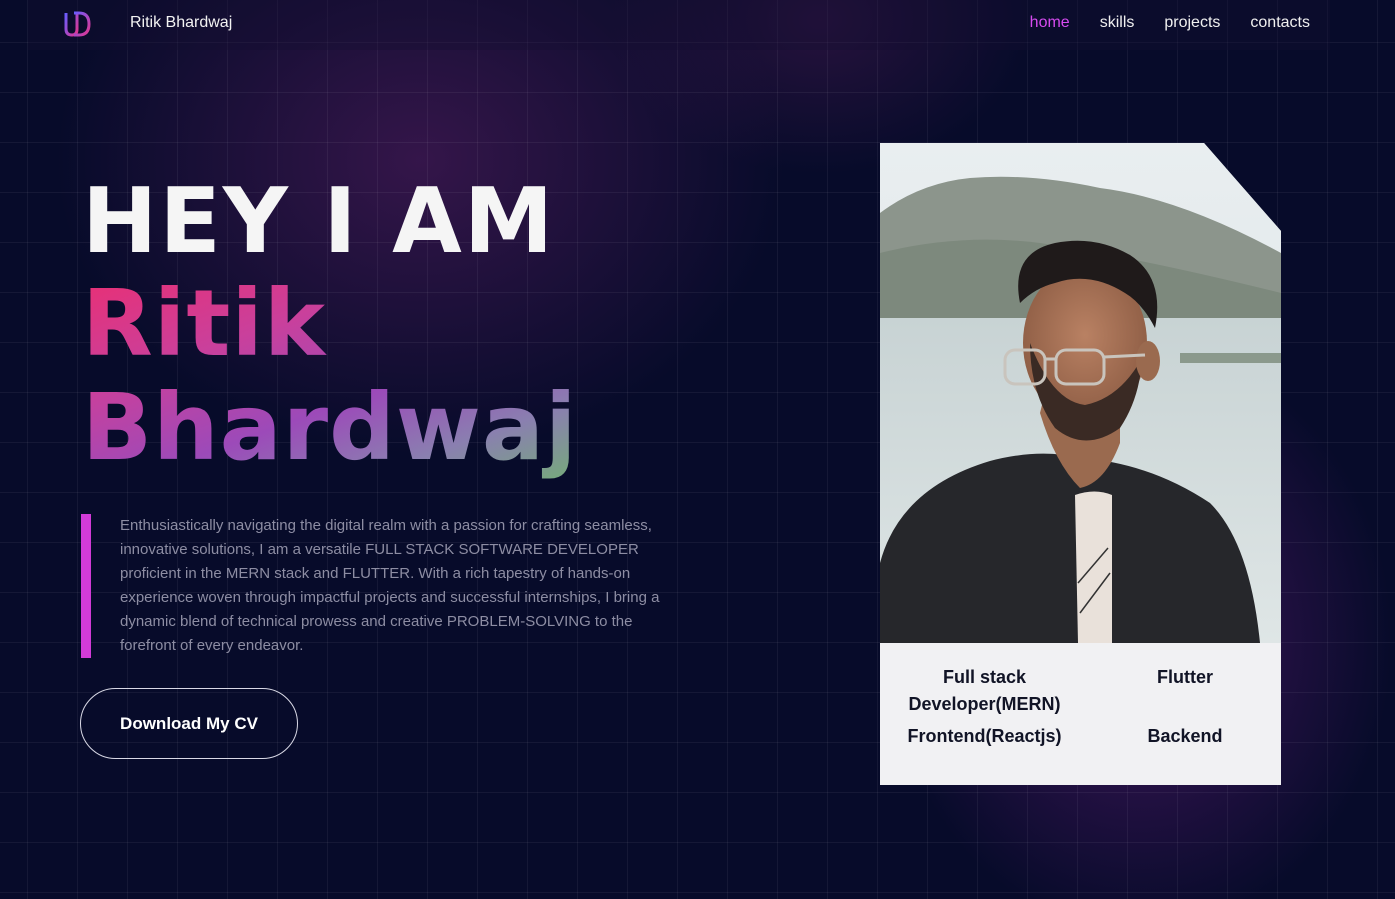  I want to click on skill-tag-frontend: Frontend(Reactjs), so click(984, 736).